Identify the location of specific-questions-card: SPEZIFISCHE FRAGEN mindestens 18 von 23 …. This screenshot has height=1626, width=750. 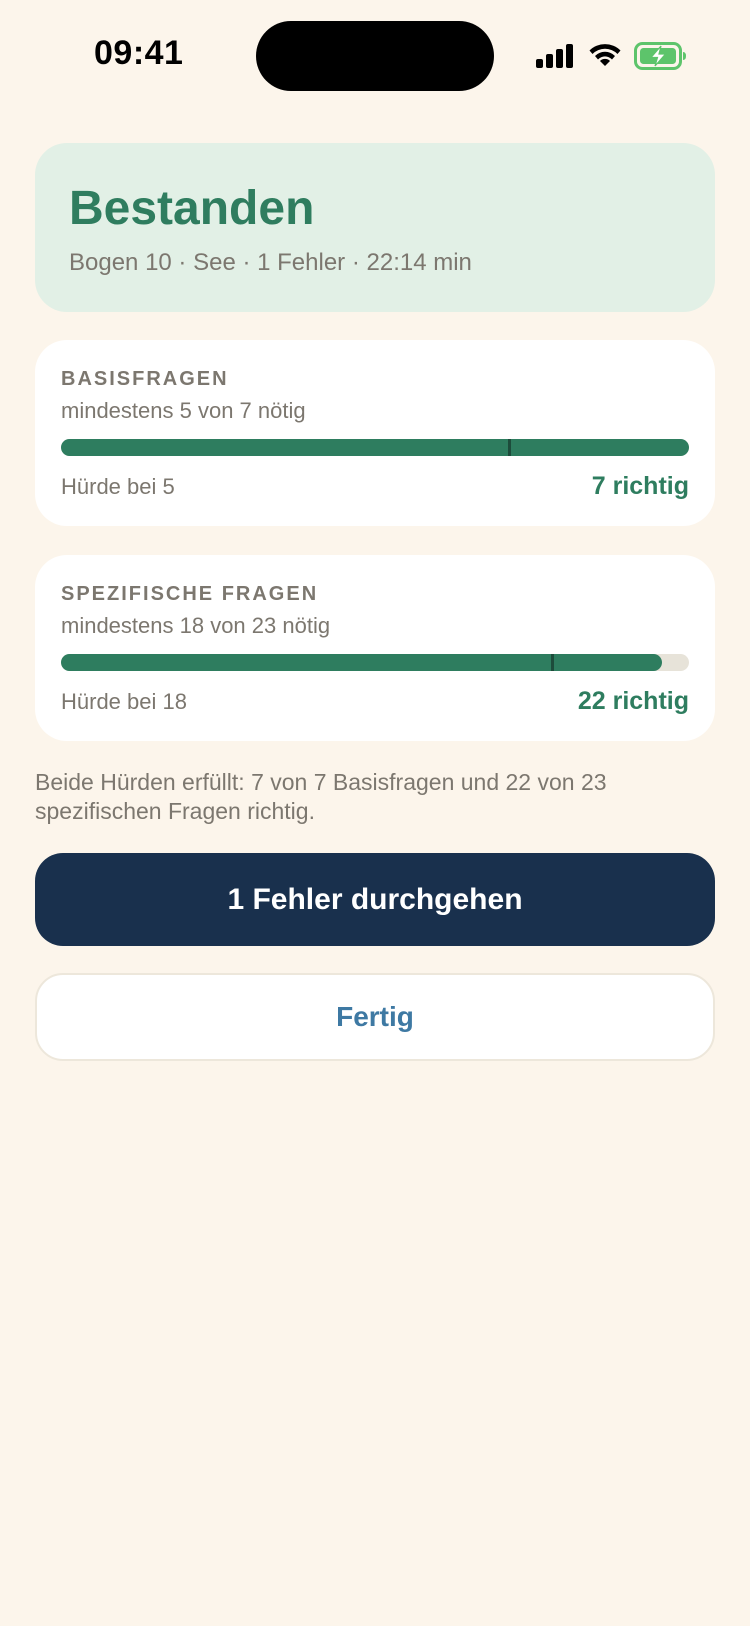
(375, 648).